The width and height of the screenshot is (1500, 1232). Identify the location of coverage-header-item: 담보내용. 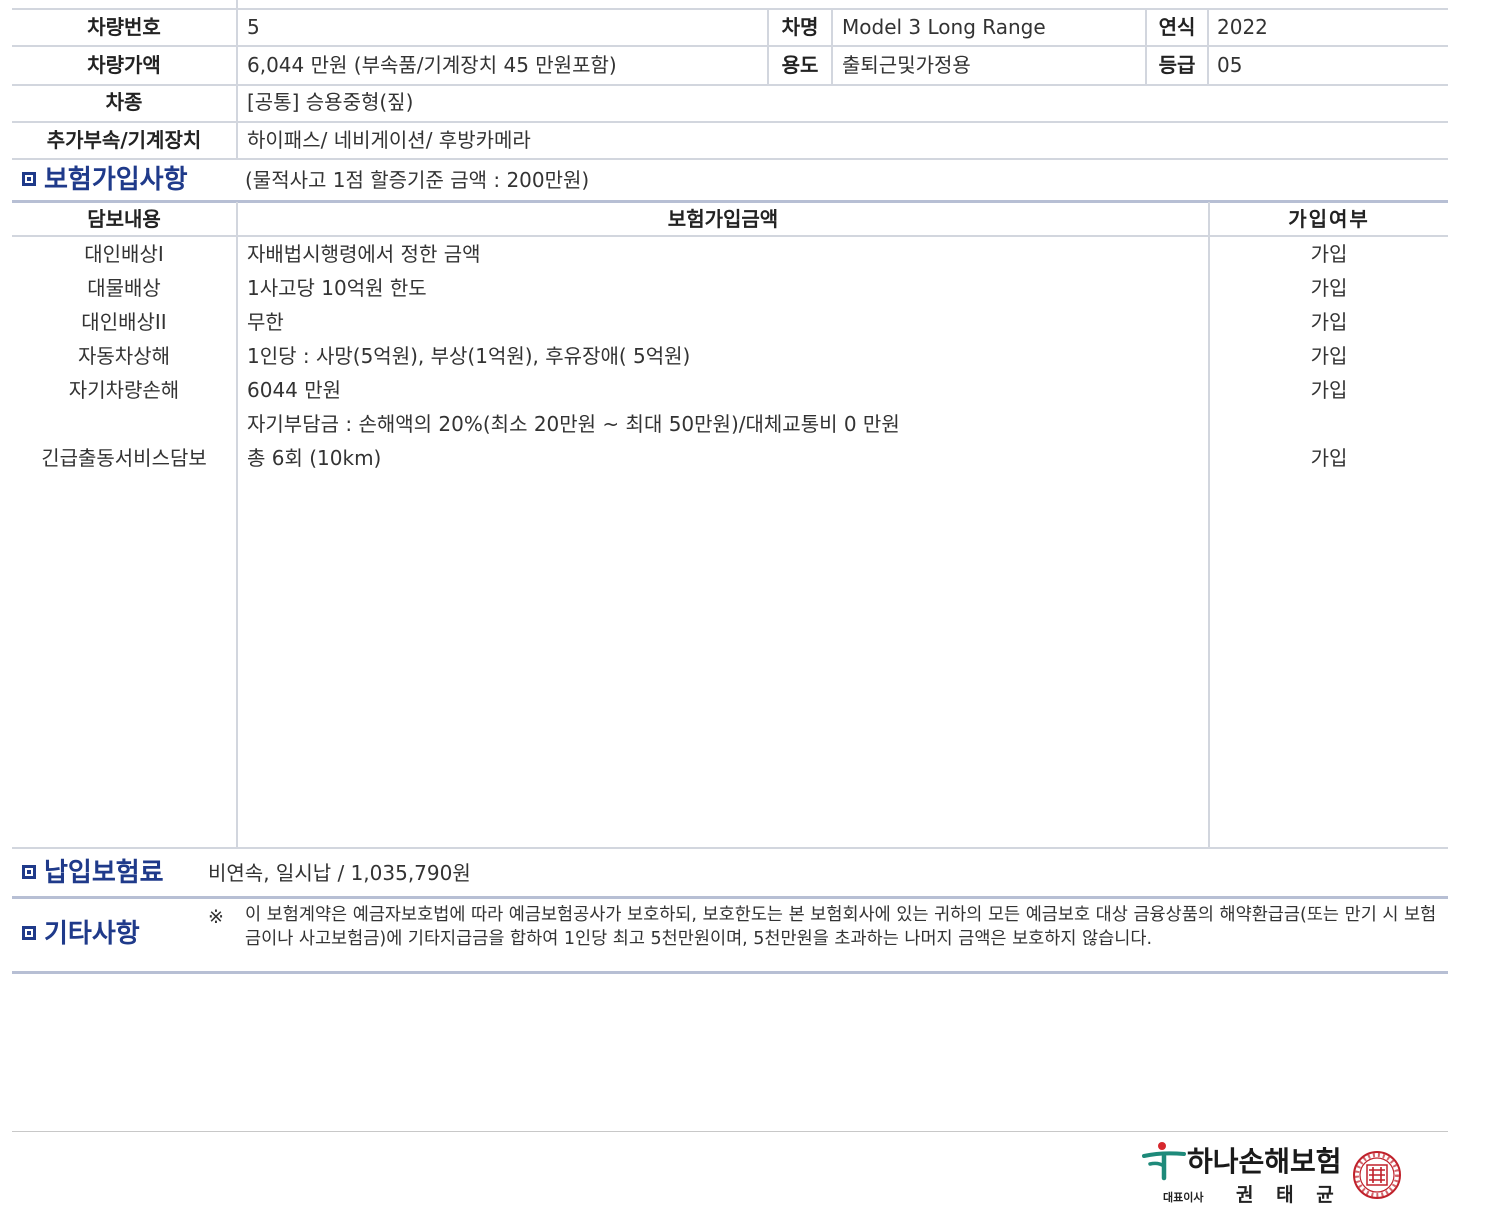
(124, 219).